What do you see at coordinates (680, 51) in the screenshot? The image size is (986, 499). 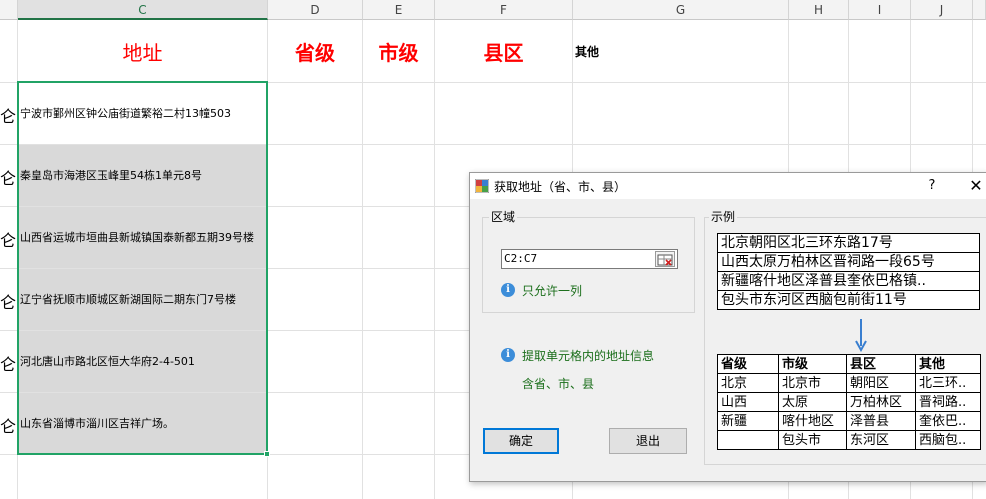 I see `header-cell-other: 其他` at bounding box center [680, 51].